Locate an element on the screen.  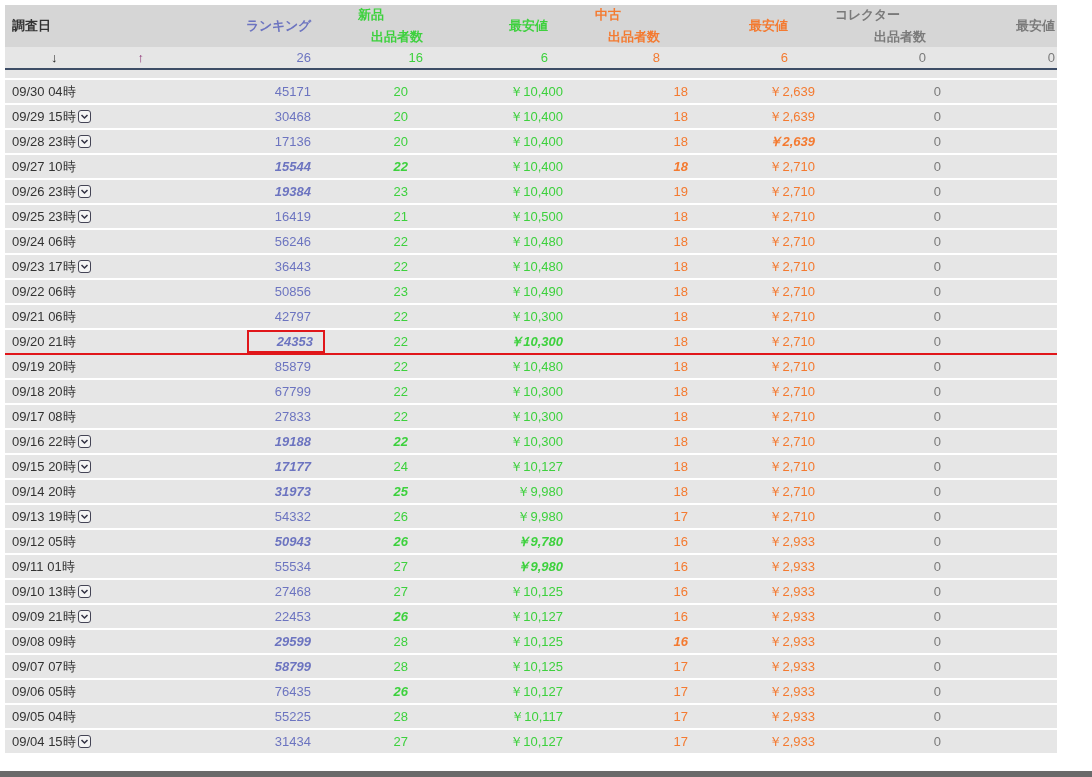
price-cell: ￥9,980 is located at coordinates (540, 516).